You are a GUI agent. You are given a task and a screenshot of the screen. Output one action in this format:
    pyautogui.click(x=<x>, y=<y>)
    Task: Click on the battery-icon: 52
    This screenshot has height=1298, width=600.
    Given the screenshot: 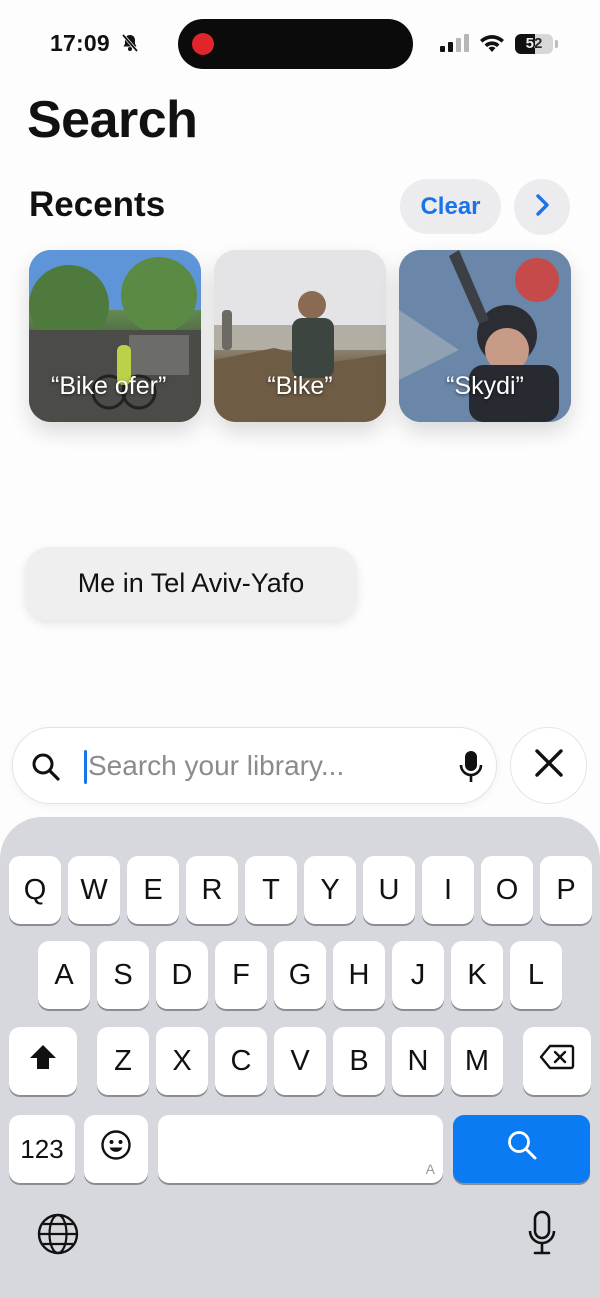 What is the action you would take?
    pyautogui.click(x=534, y=44)
    